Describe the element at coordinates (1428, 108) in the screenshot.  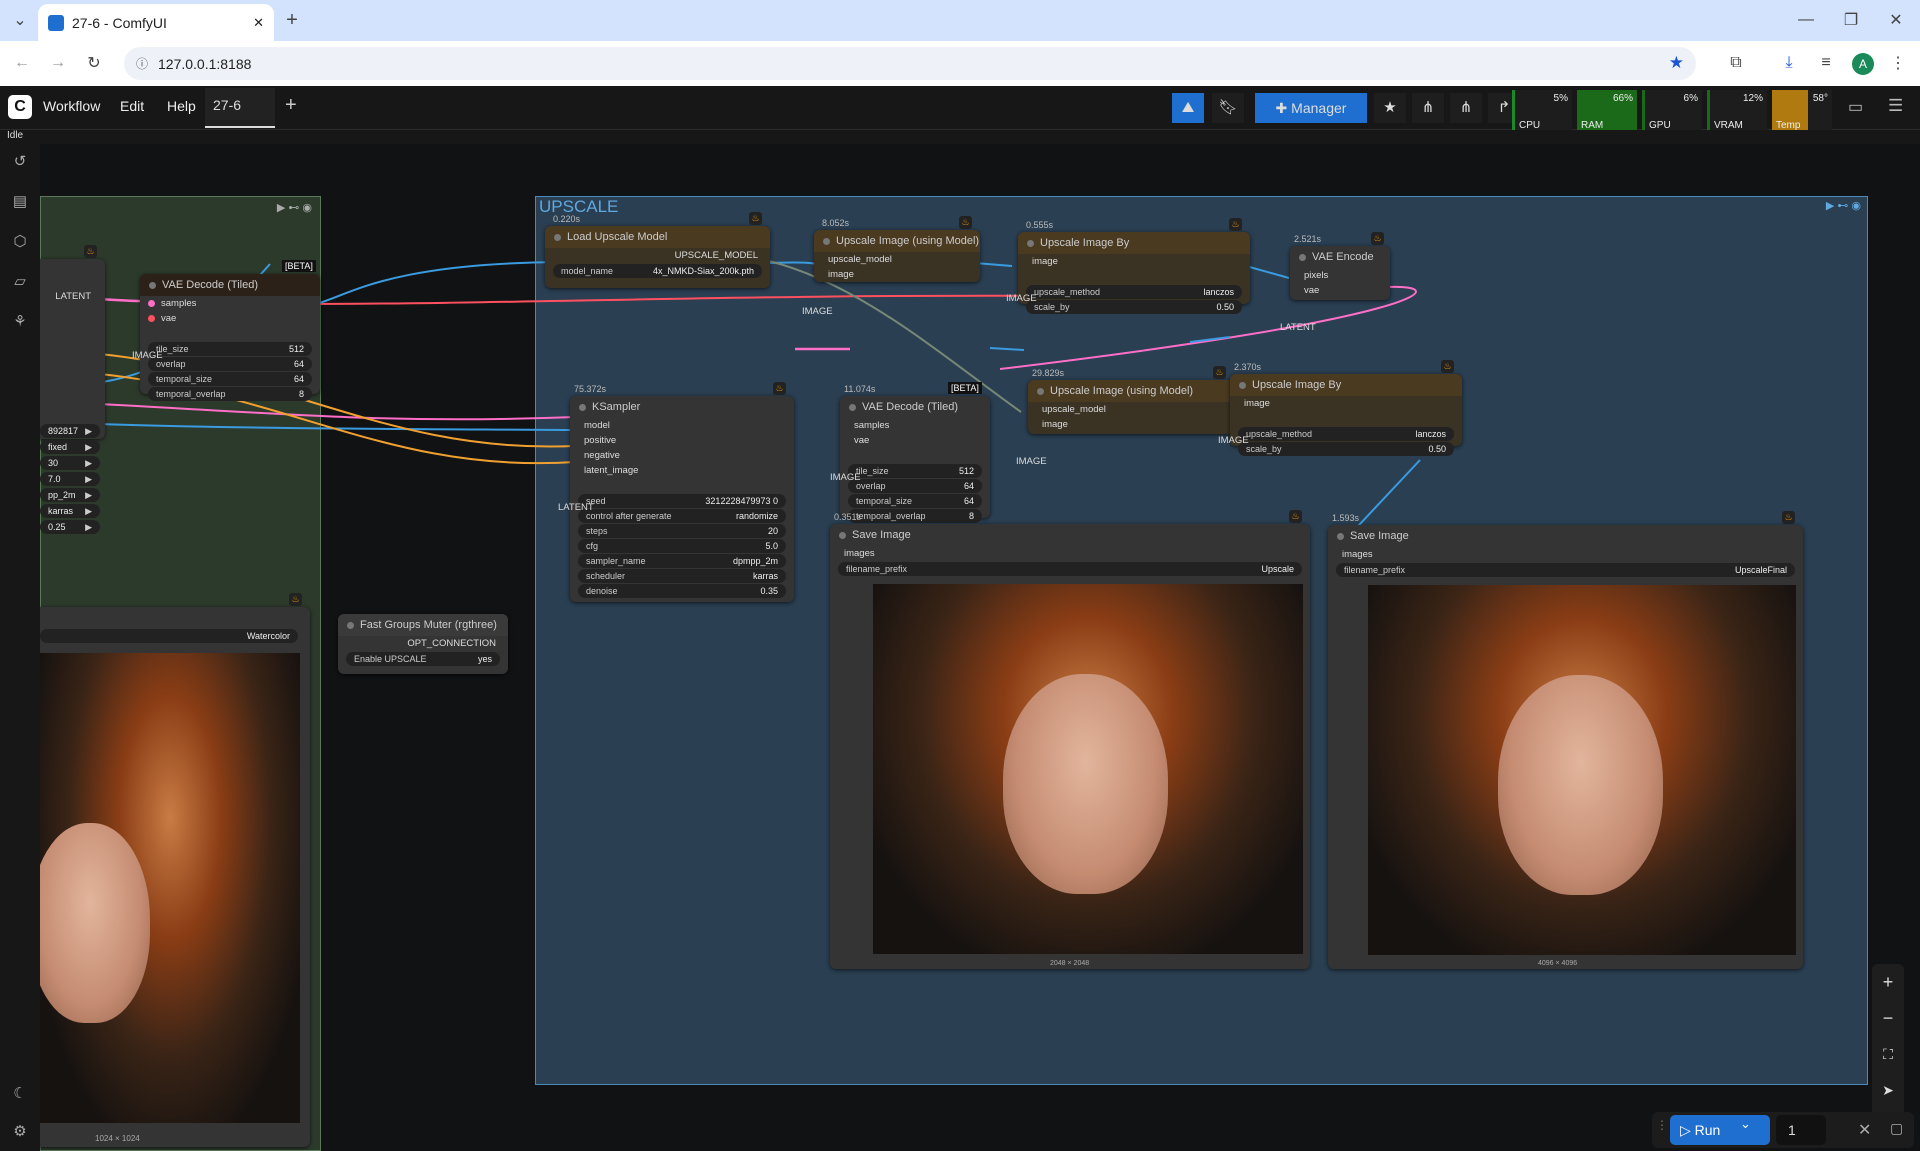
I see `puzzle-icon: ⋔` at that location.